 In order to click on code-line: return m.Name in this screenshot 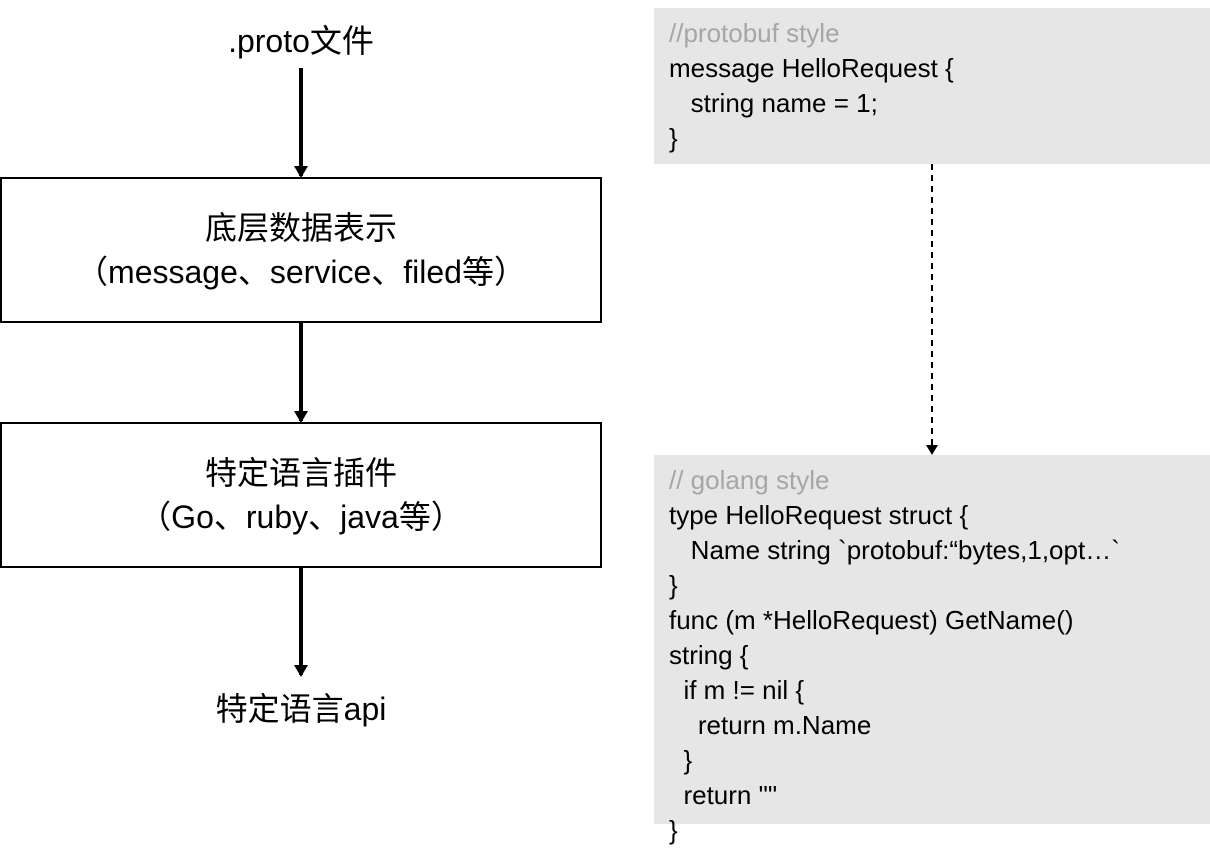, I will do `click(770, 725)`.